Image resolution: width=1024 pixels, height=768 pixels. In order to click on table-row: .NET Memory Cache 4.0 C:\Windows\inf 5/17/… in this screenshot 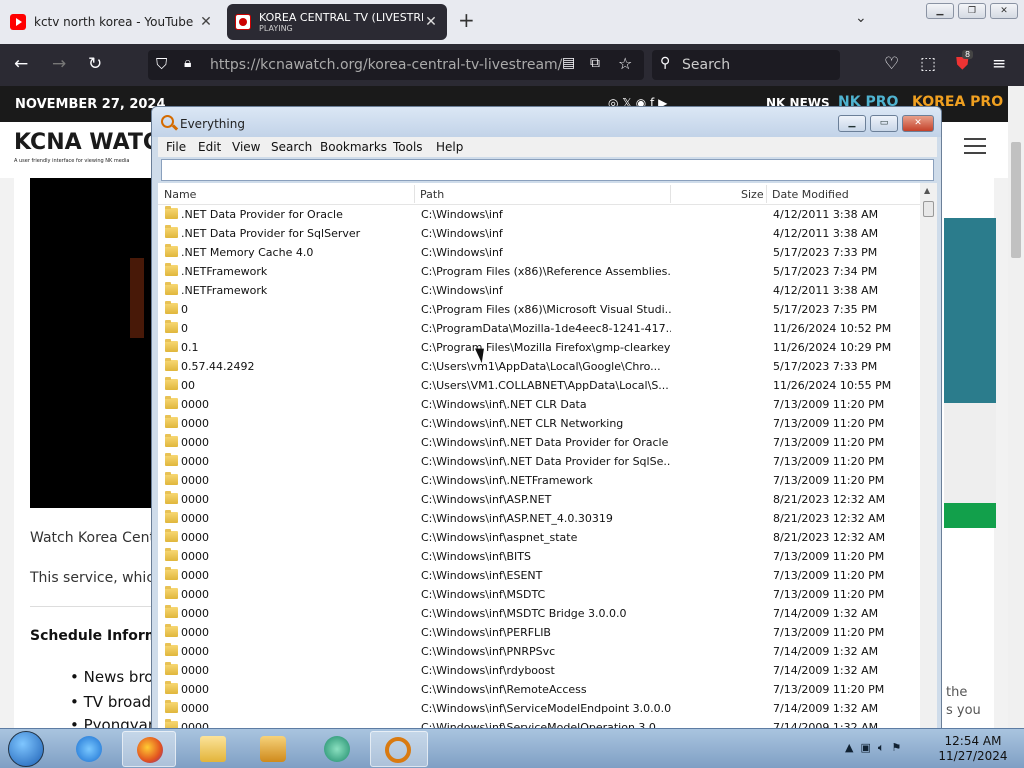, I will do `click(539, 252)`.